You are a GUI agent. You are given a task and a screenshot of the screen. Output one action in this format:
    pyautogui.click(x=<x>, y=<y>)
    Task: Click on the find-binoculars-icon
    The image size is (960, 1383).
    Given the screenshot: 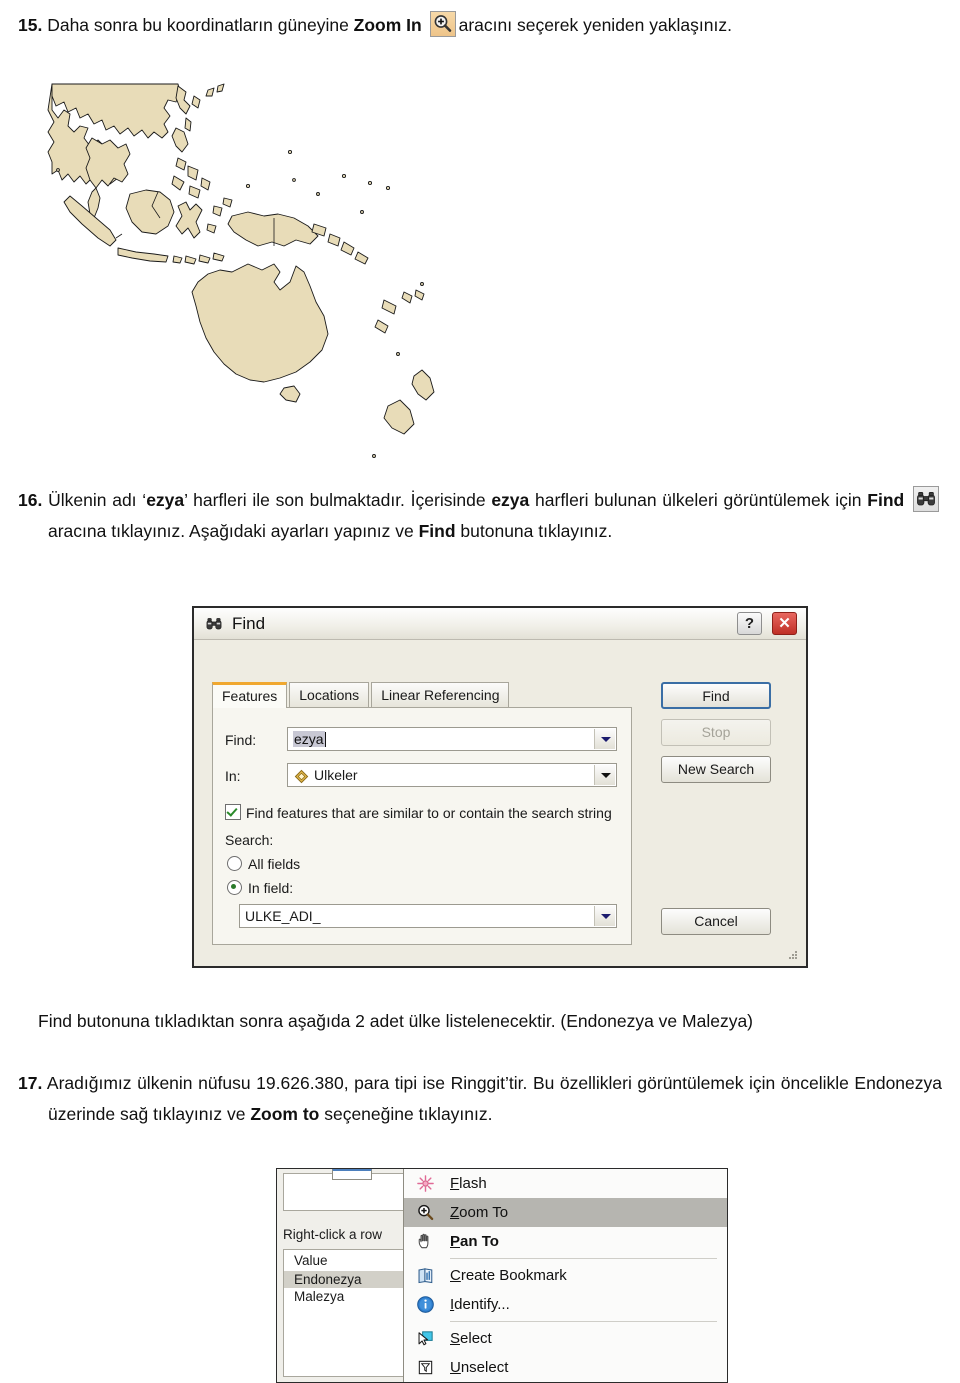 What is the action you would take?
    pyautogui.click(x=926, y=499)
    